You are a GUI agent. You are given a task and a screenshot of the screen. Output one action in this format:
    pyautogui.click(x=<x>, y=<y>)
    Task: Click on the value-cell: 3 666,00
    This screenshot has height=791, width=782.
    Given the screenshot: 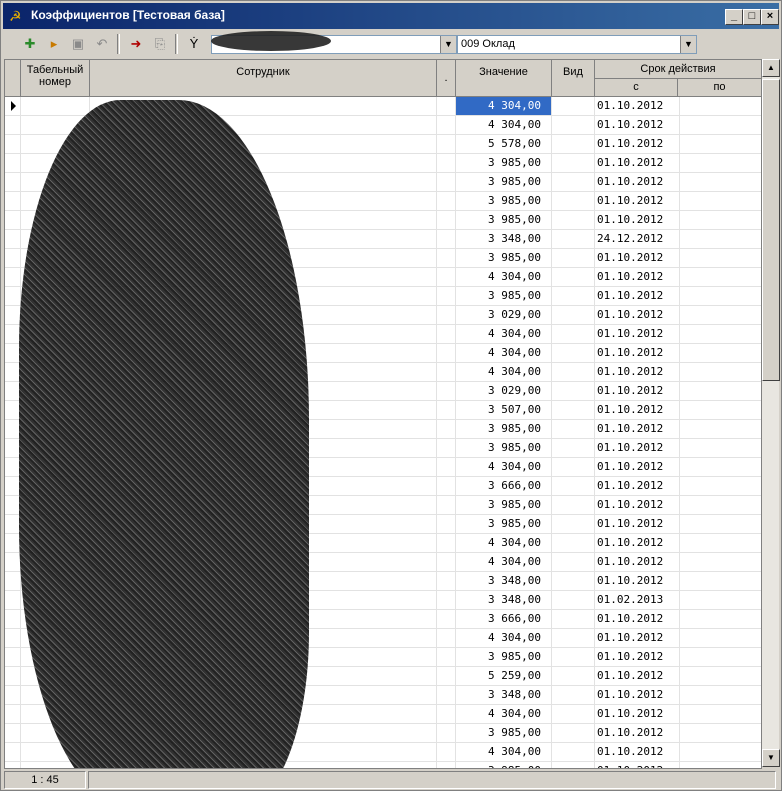 What is the action you would take?
    pyautogui.click(x=503, y=619)
    